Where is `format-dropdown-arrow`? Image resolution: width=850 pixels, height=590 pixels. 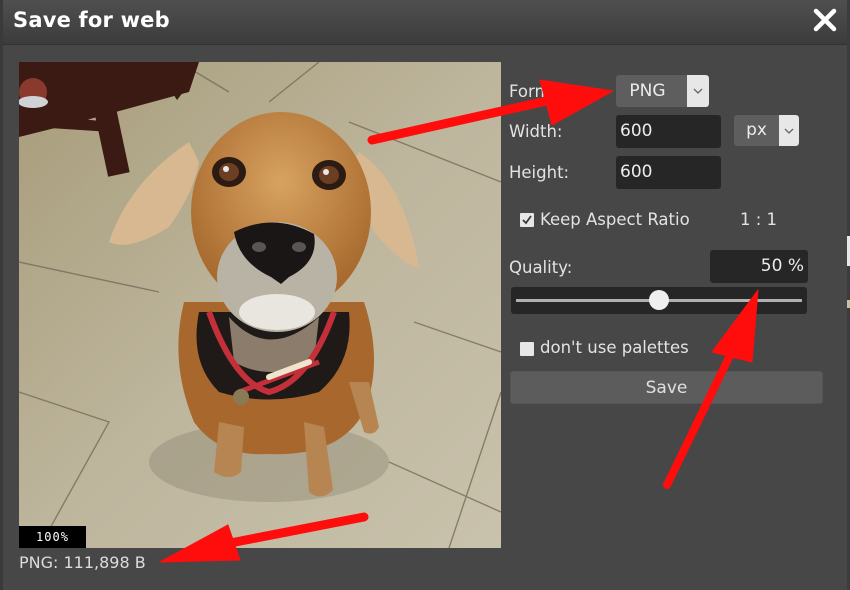
format-dropdown-arrow is located at coordinates (698, 91).